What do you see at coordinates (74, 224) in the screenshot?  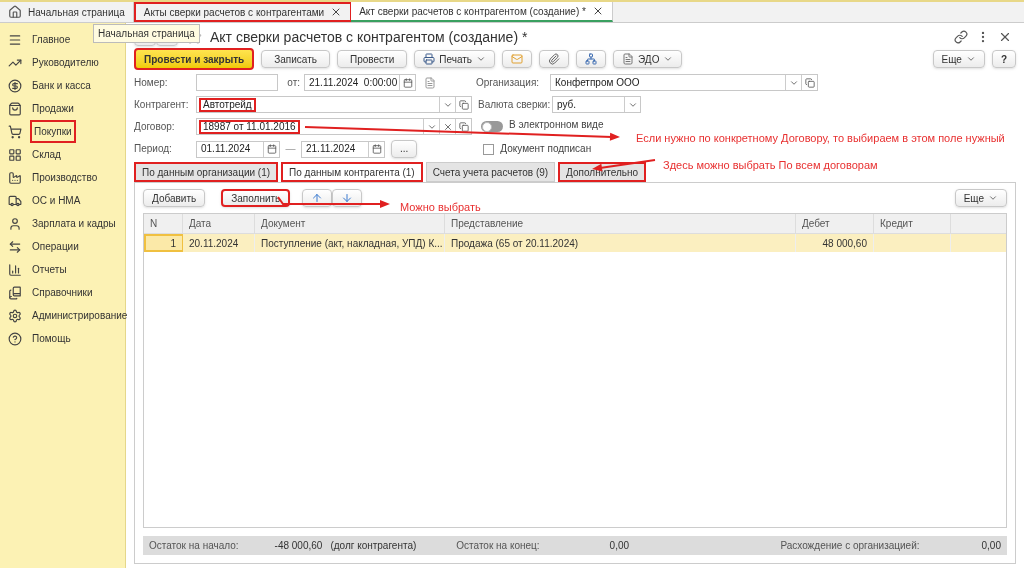 I see `sidebar-label: Зарплата и кадры` at bounding box center [74, 224].